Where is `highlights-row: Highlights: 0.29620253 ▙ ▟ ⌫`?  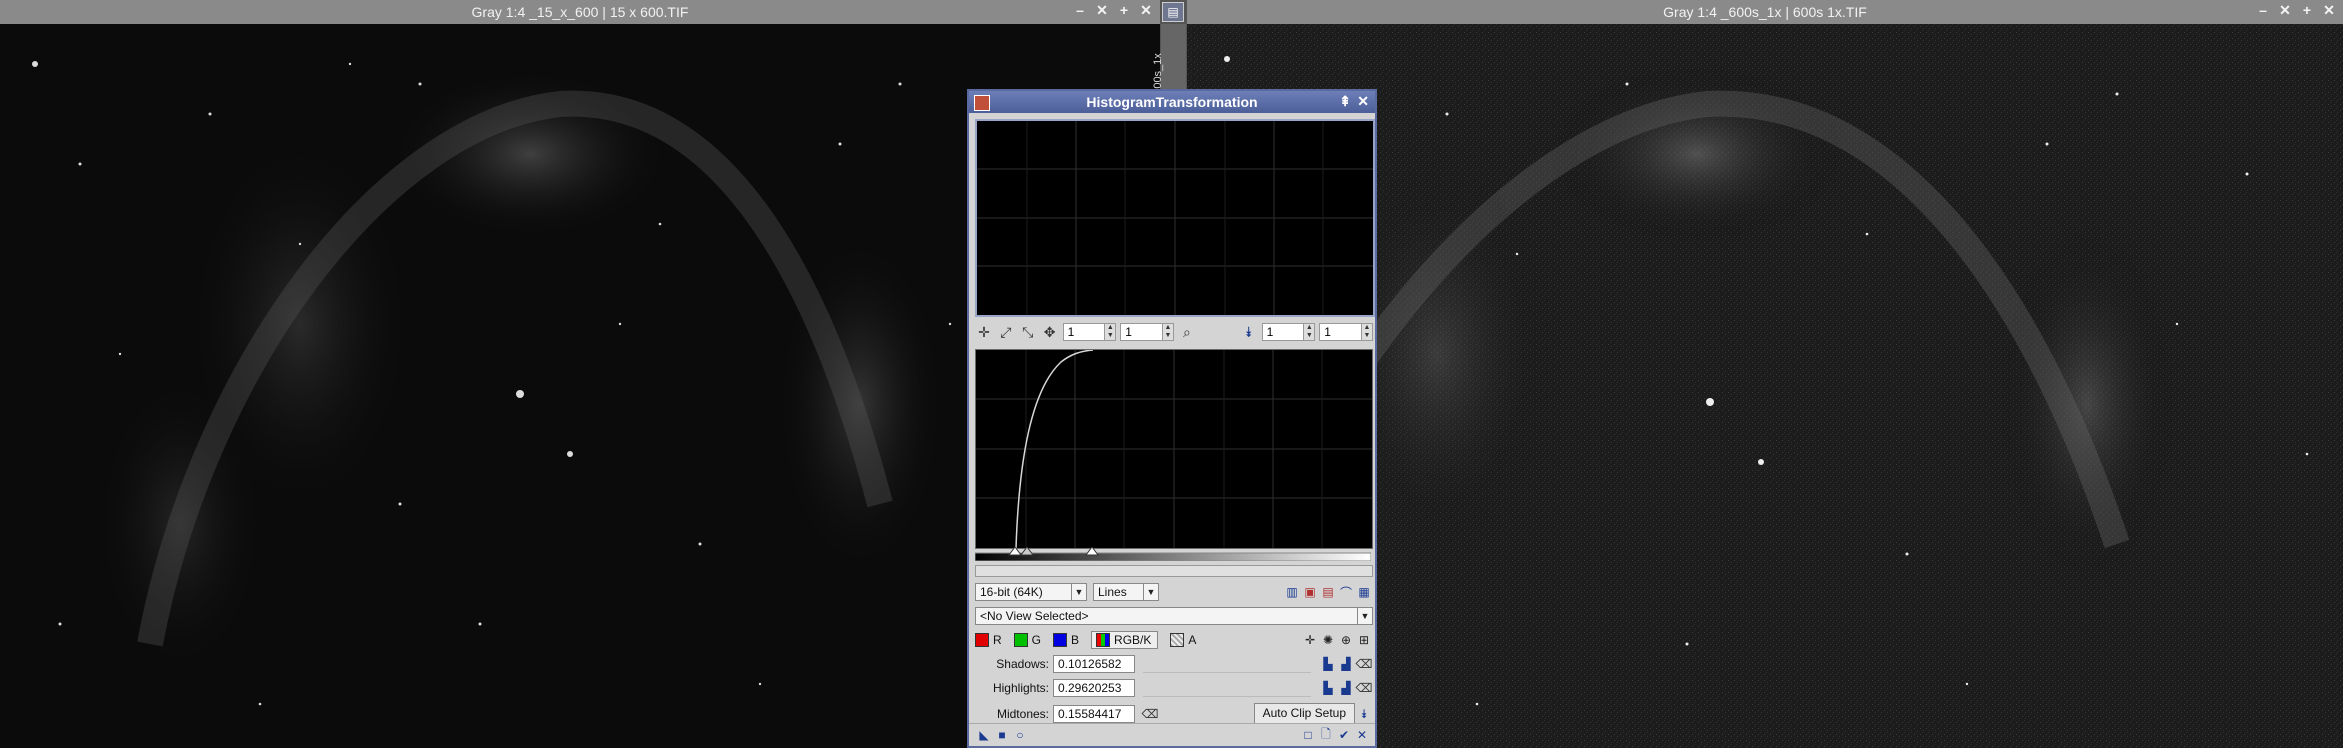
highlights-row: Highlights: 0.29620253 ▙ ▟ ⌫ is located at coordinates (1174, 688).